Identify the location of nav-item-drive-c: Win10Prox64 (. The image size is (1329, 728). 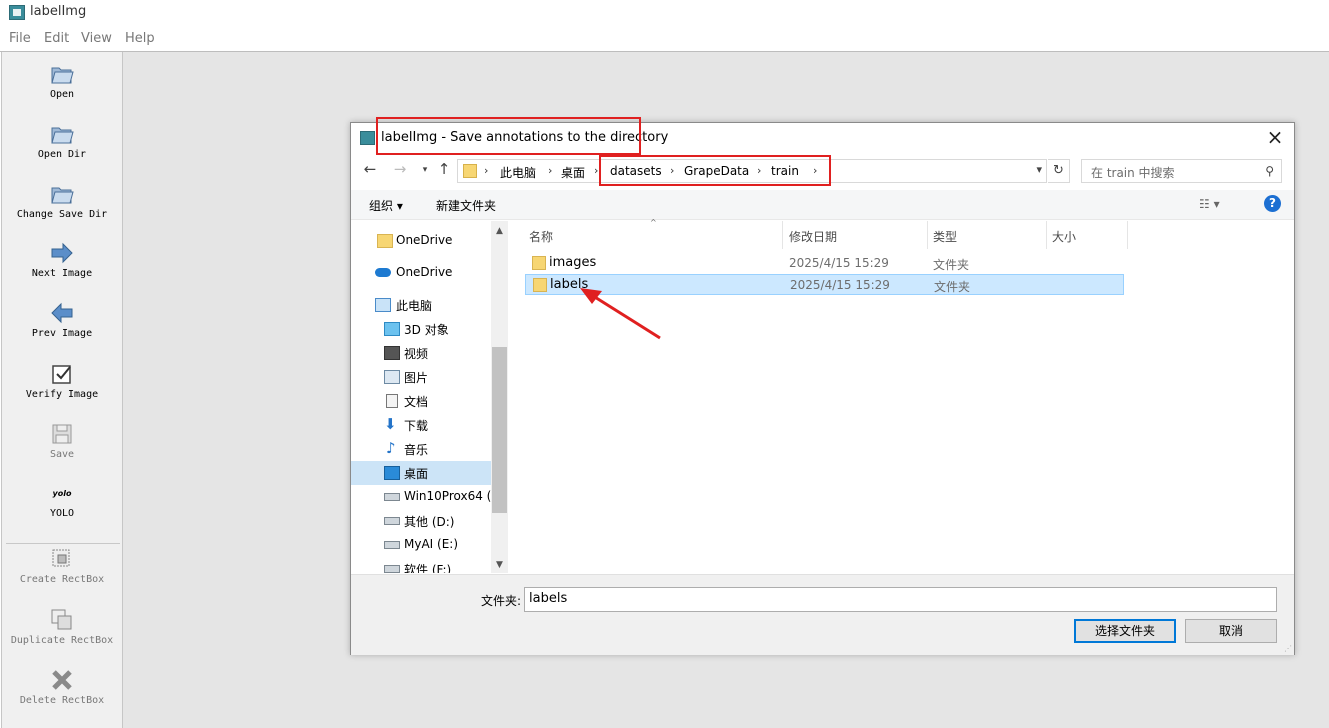
(421, 497).